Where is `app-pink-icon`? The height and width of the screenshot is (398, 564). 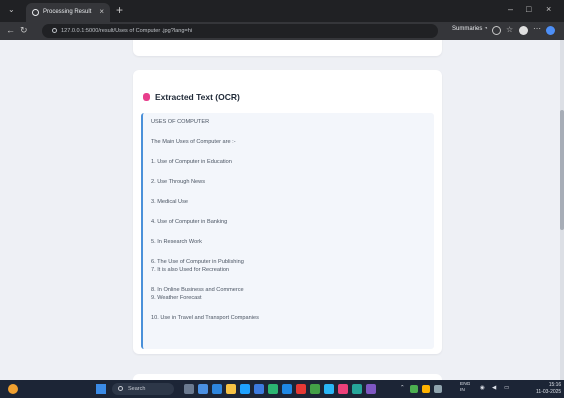 app-pink-icon is located at coordinates (343, 389).